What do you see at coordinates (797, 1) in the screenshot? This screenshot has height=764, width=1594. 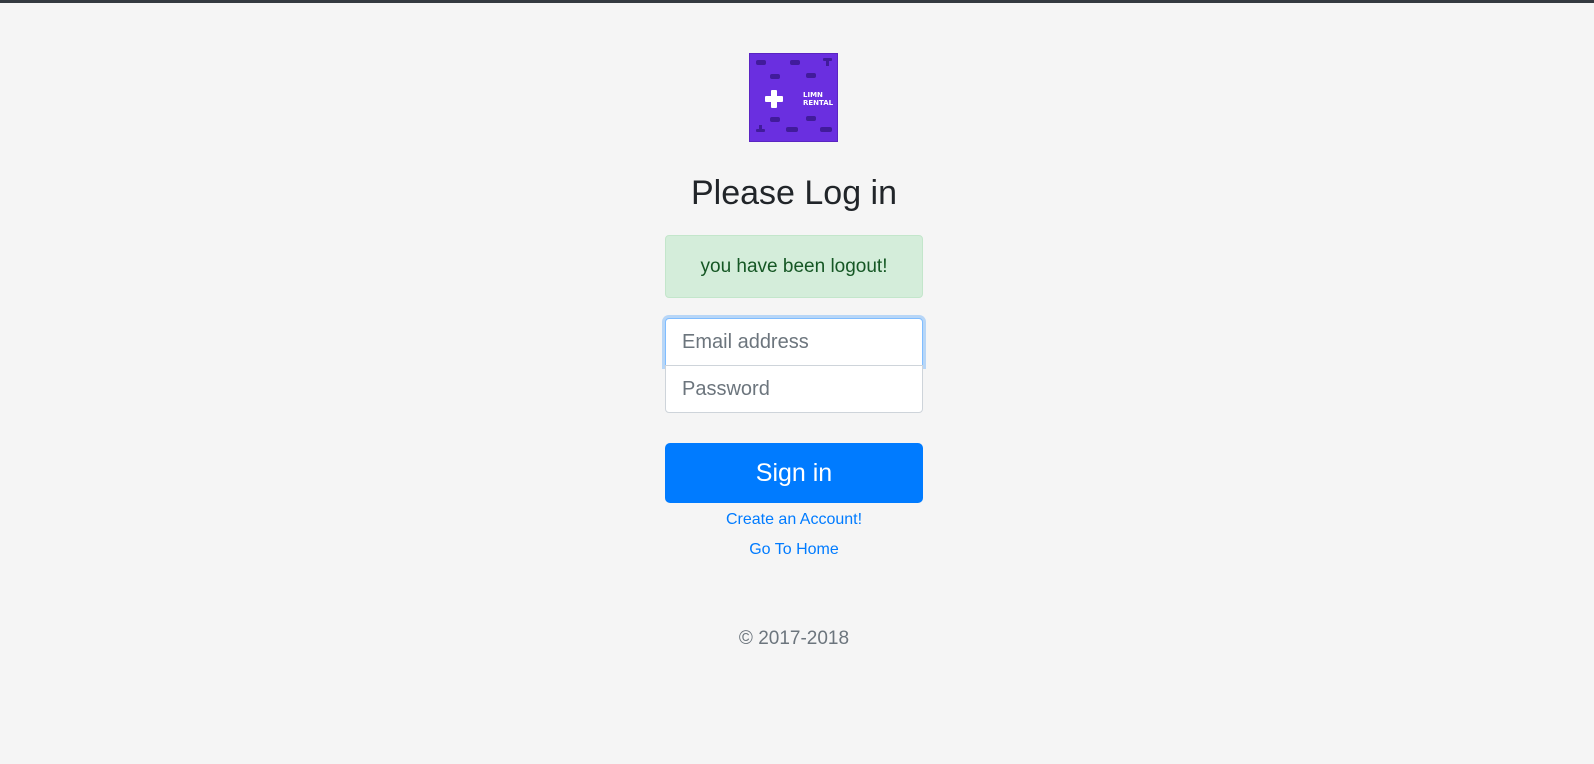 I see `top-border` at bounding box center [797, 1].